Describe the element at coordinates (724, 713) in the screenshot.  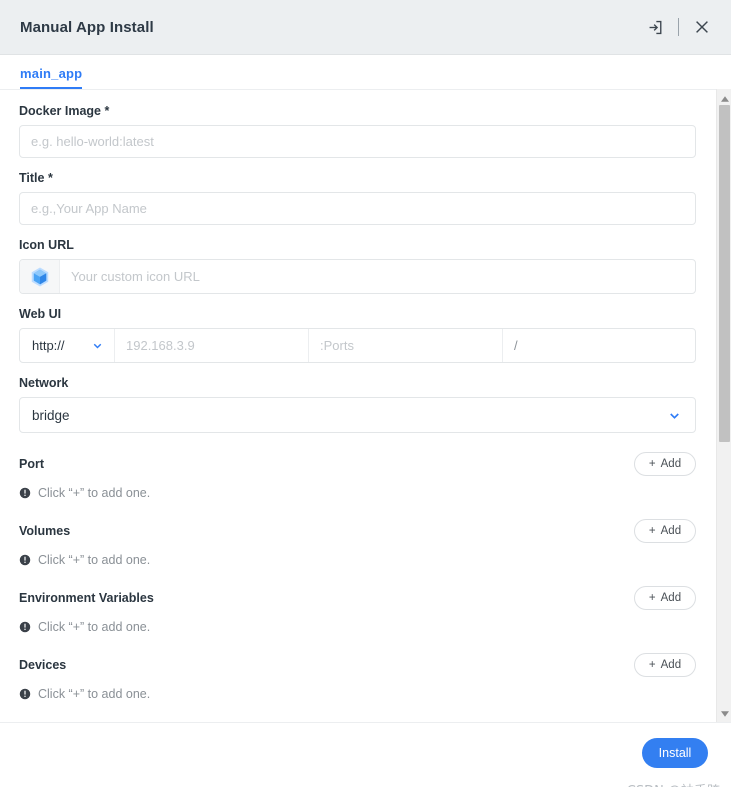
I see `scroll-down-arrow-icon` at that location.